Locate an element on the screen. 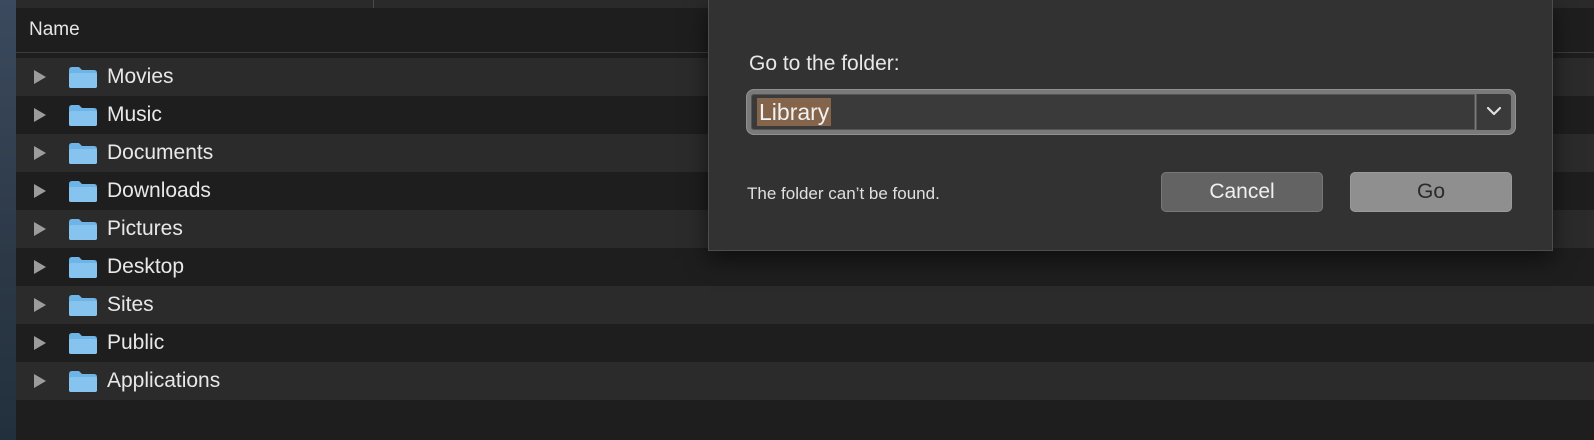  item-label: Music is located at coordinates (134, 114).